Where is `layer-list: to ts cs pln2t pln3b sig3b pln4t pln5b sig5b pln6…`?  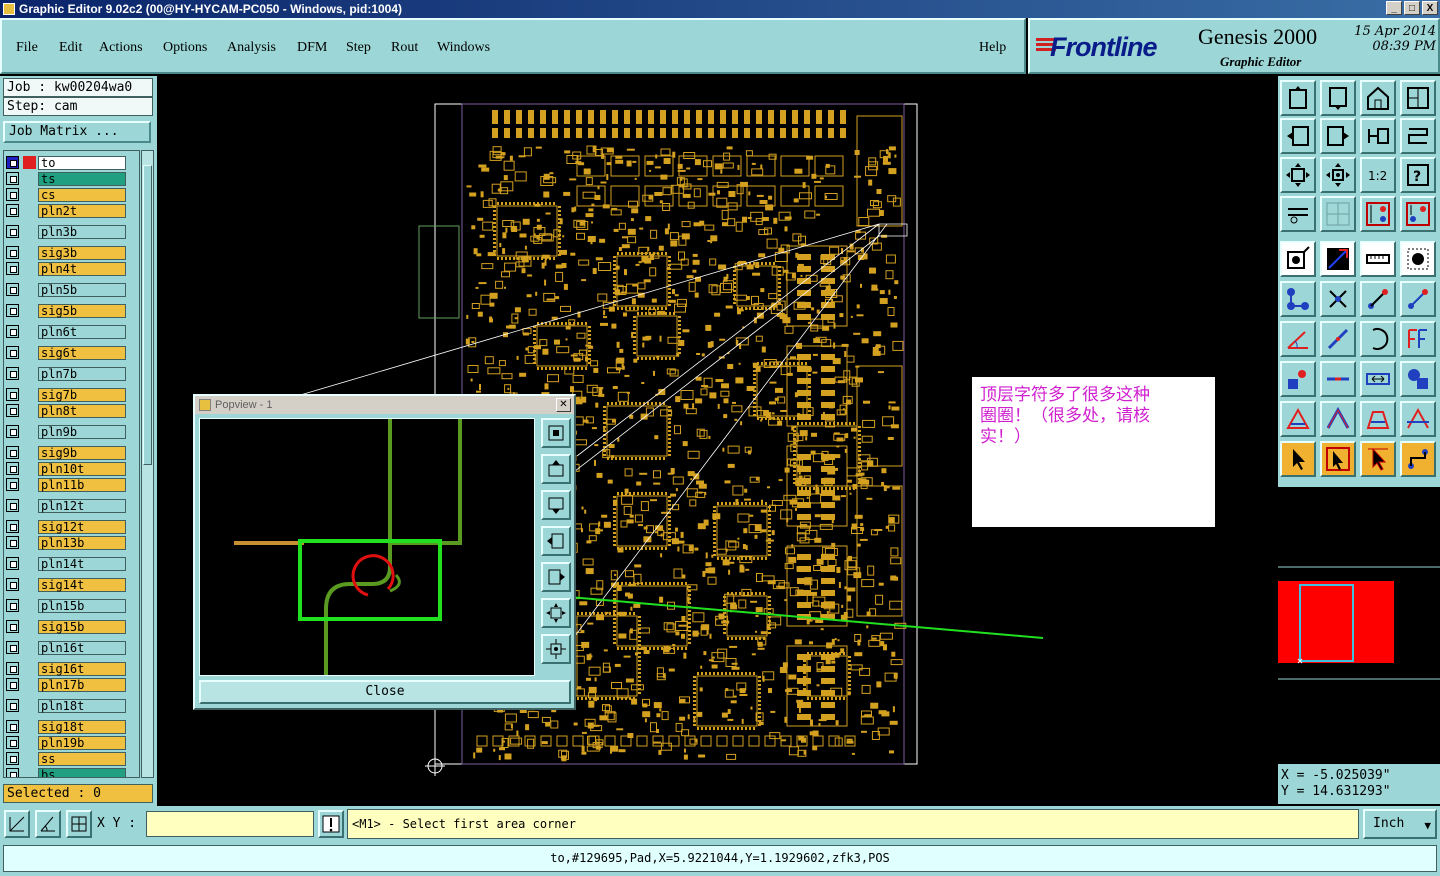 layer-list: to ts cs pln2t pln3b sig3b pln4t pln5b sig5b pln6… is located at coordinates (71, 464).